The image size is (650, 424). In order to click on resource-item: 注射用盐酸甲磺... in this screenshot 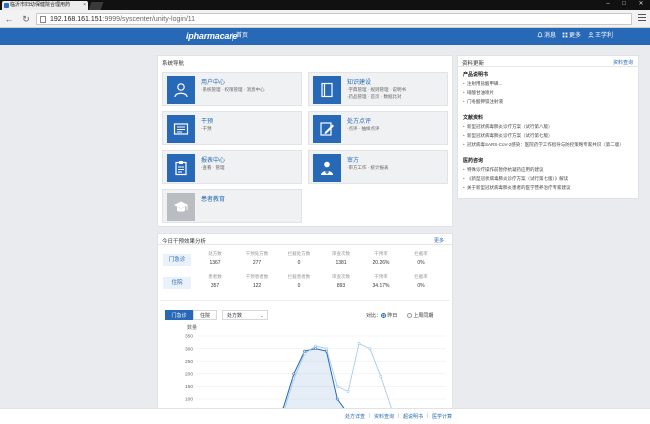, I will do `click(482, 84)`.